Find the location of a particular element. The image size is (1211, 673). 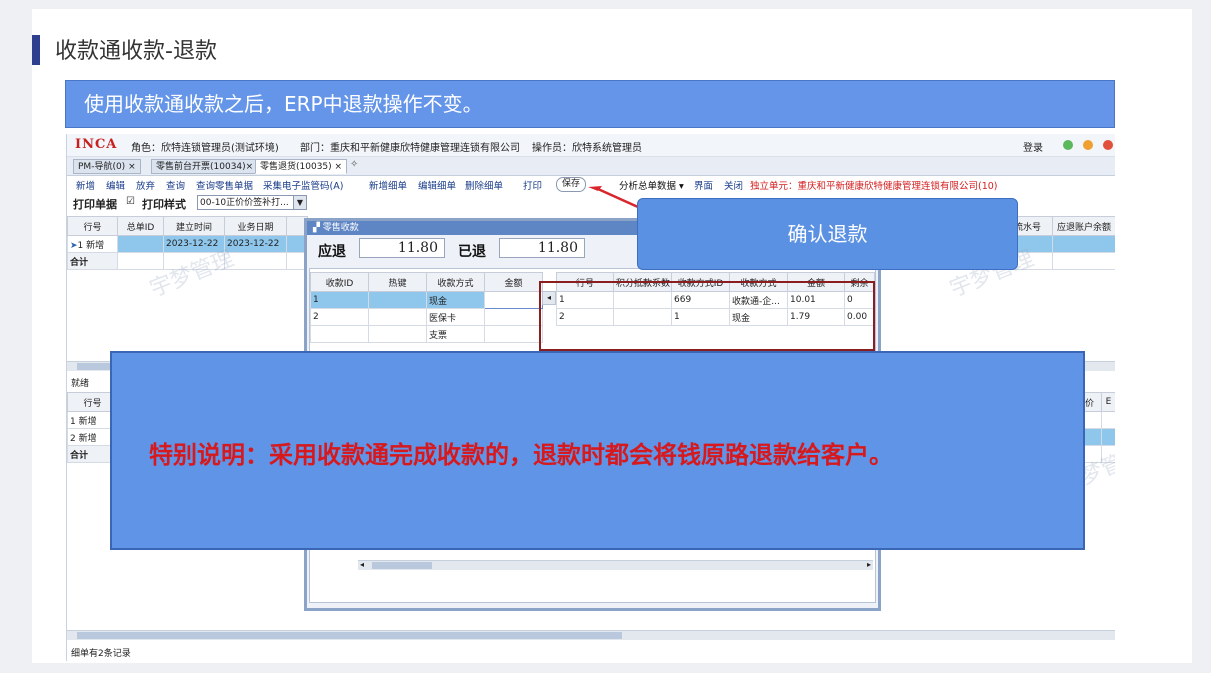

col-header: 应退账户余额 is located at coordinates (1083, 226).